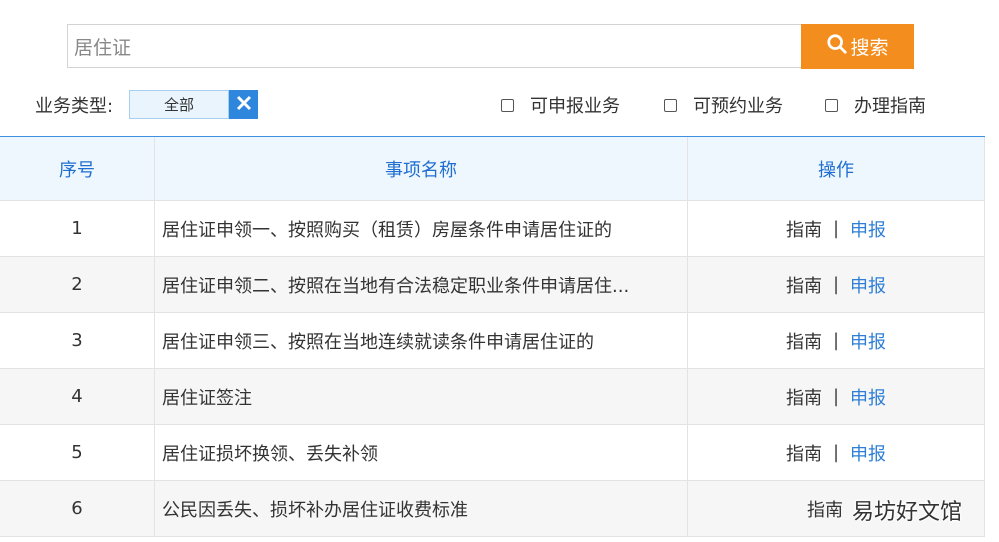 This screenshot has width=999, height=542. What do you see at coordinates (179, 104) in the screenshot?
I see `filter-chip-all: 全部` at bounding box center [179, 104].